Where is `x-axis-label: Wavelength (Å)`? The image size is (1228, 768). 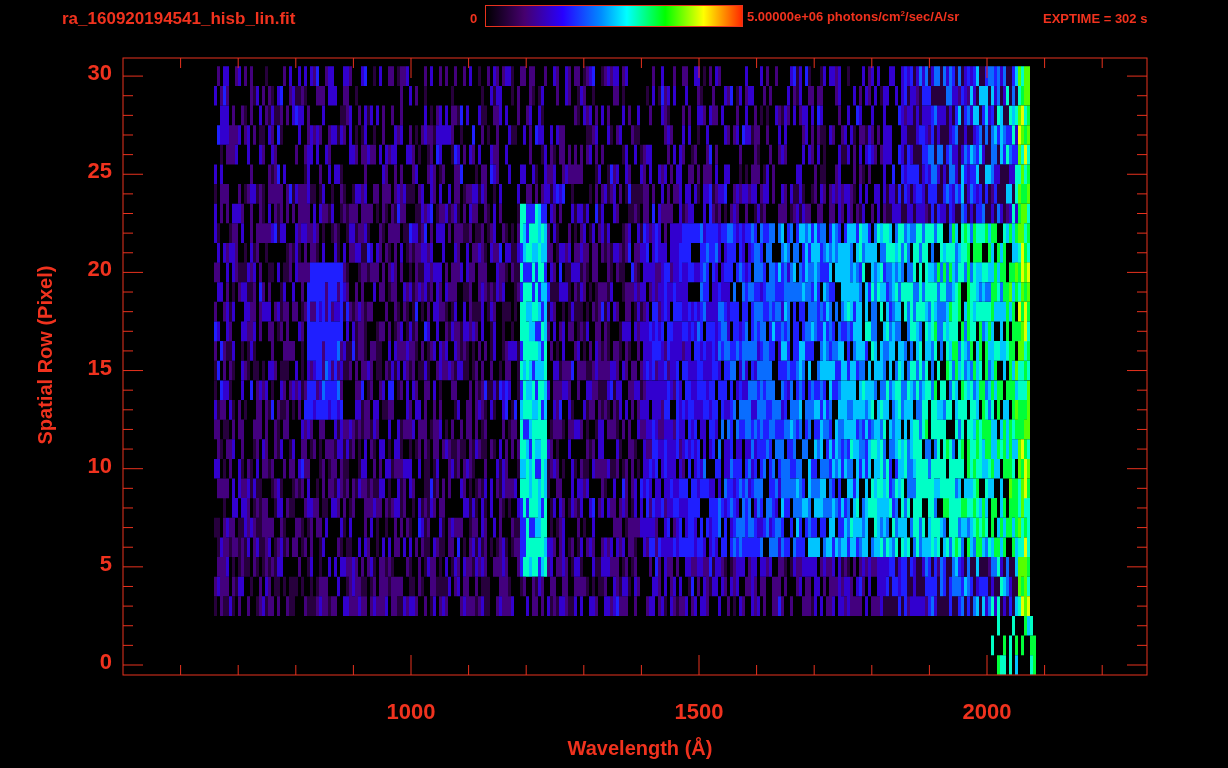 x-axis-label: Wavelength (Å) is located at coordinates (640, 748).